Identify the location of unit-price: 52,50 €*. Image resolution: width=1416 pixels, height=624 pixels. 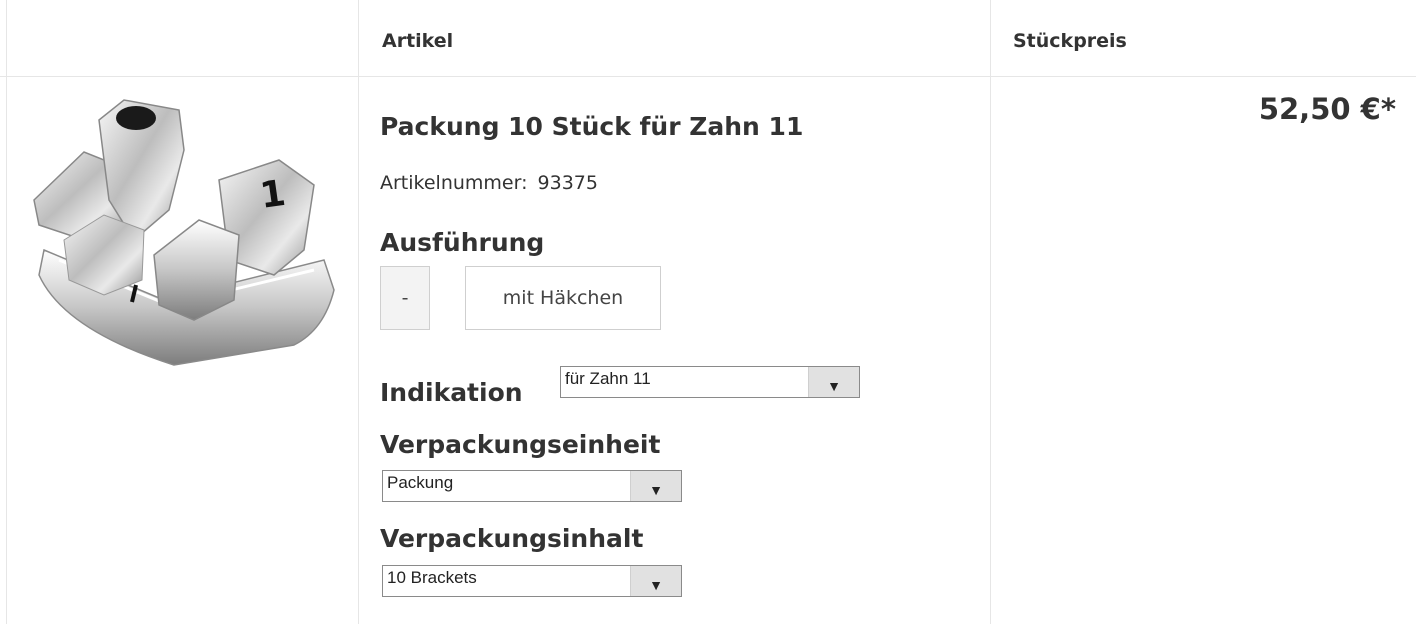
(1327, 109).